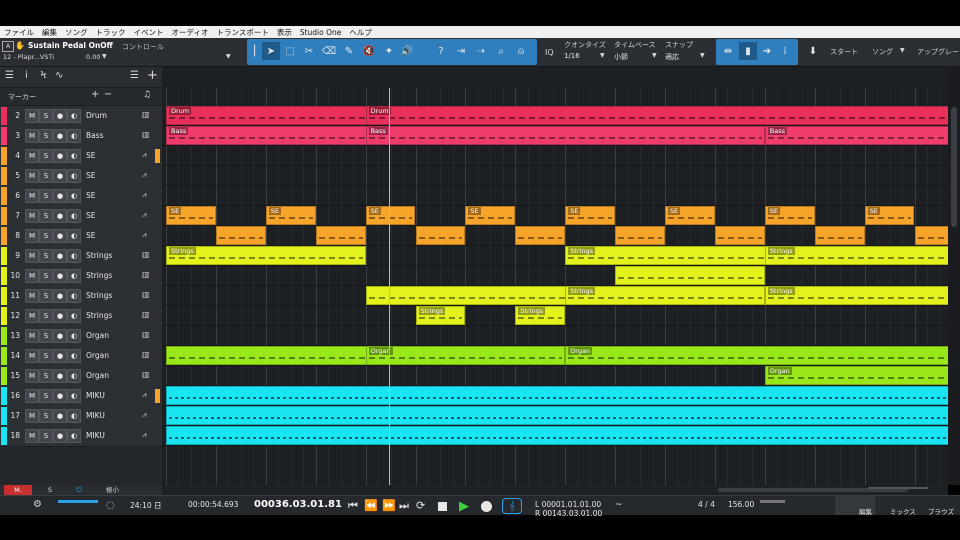  I want to click on zoom-icon: ⌕, so click(501, 51).